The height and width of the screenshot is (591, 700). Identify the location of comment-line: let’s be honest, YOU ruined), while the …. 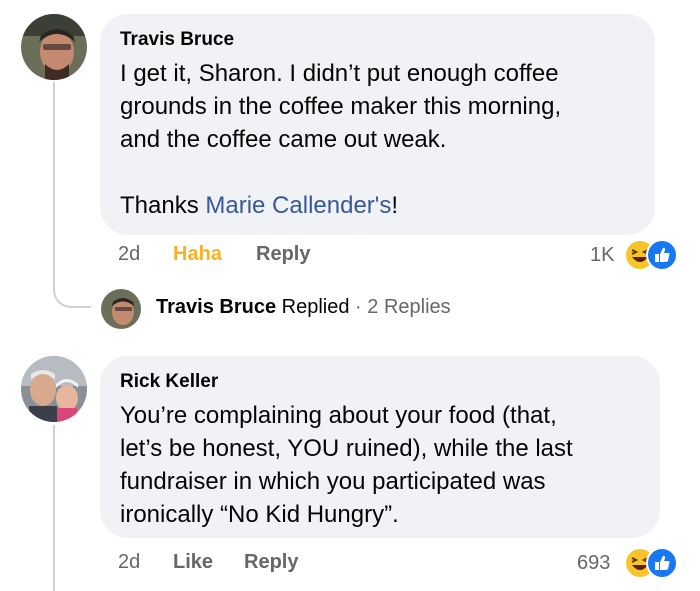
(346, 448).